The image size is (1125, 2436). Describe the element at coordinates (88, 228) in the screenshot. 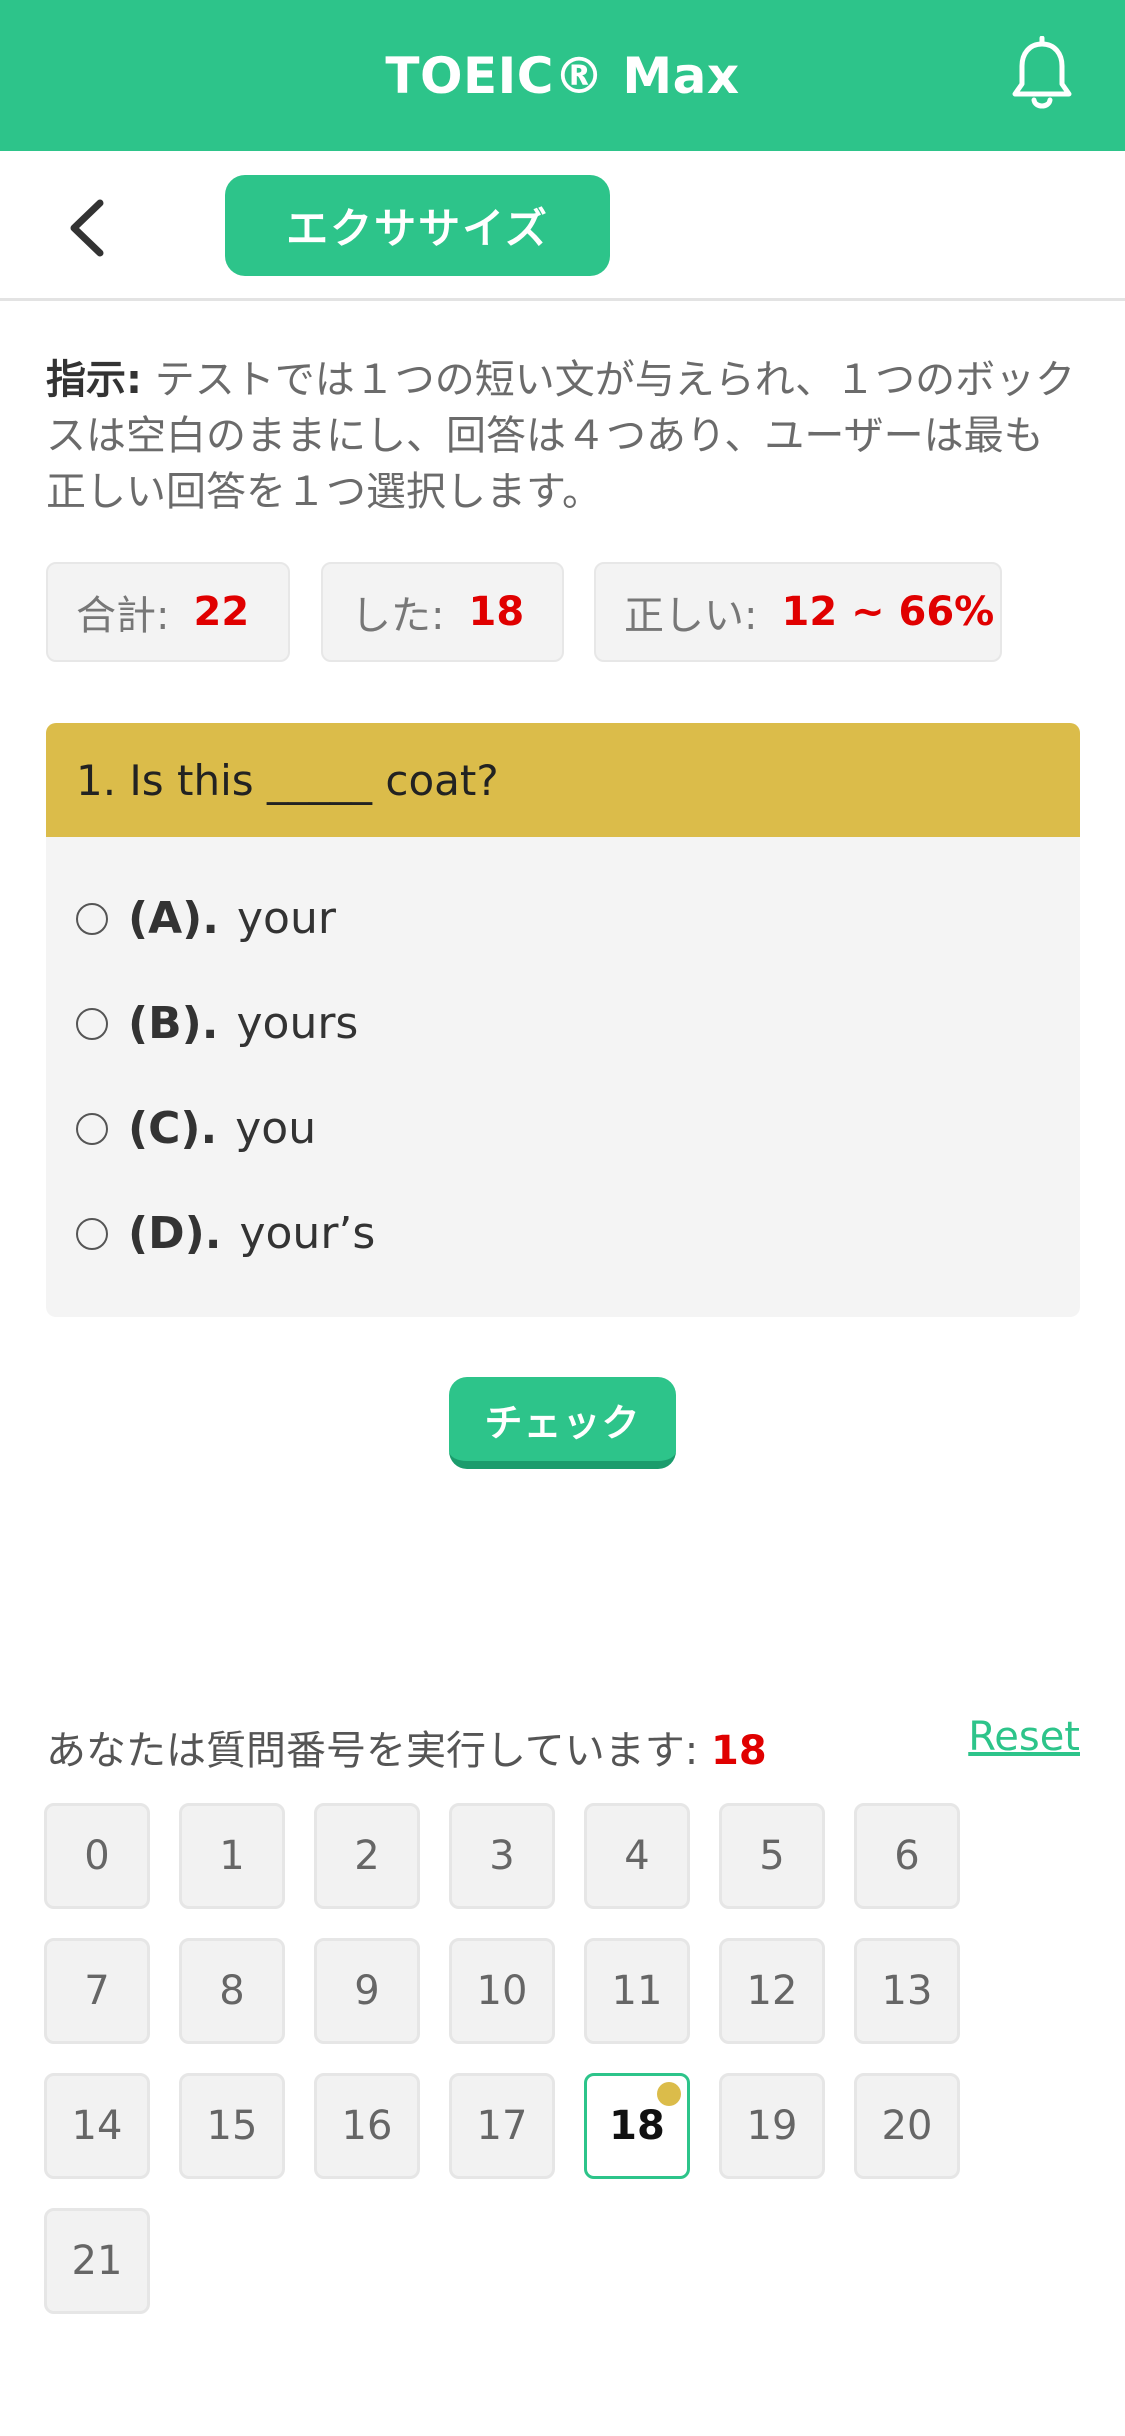

I see `chevron-left-icon` at that location.